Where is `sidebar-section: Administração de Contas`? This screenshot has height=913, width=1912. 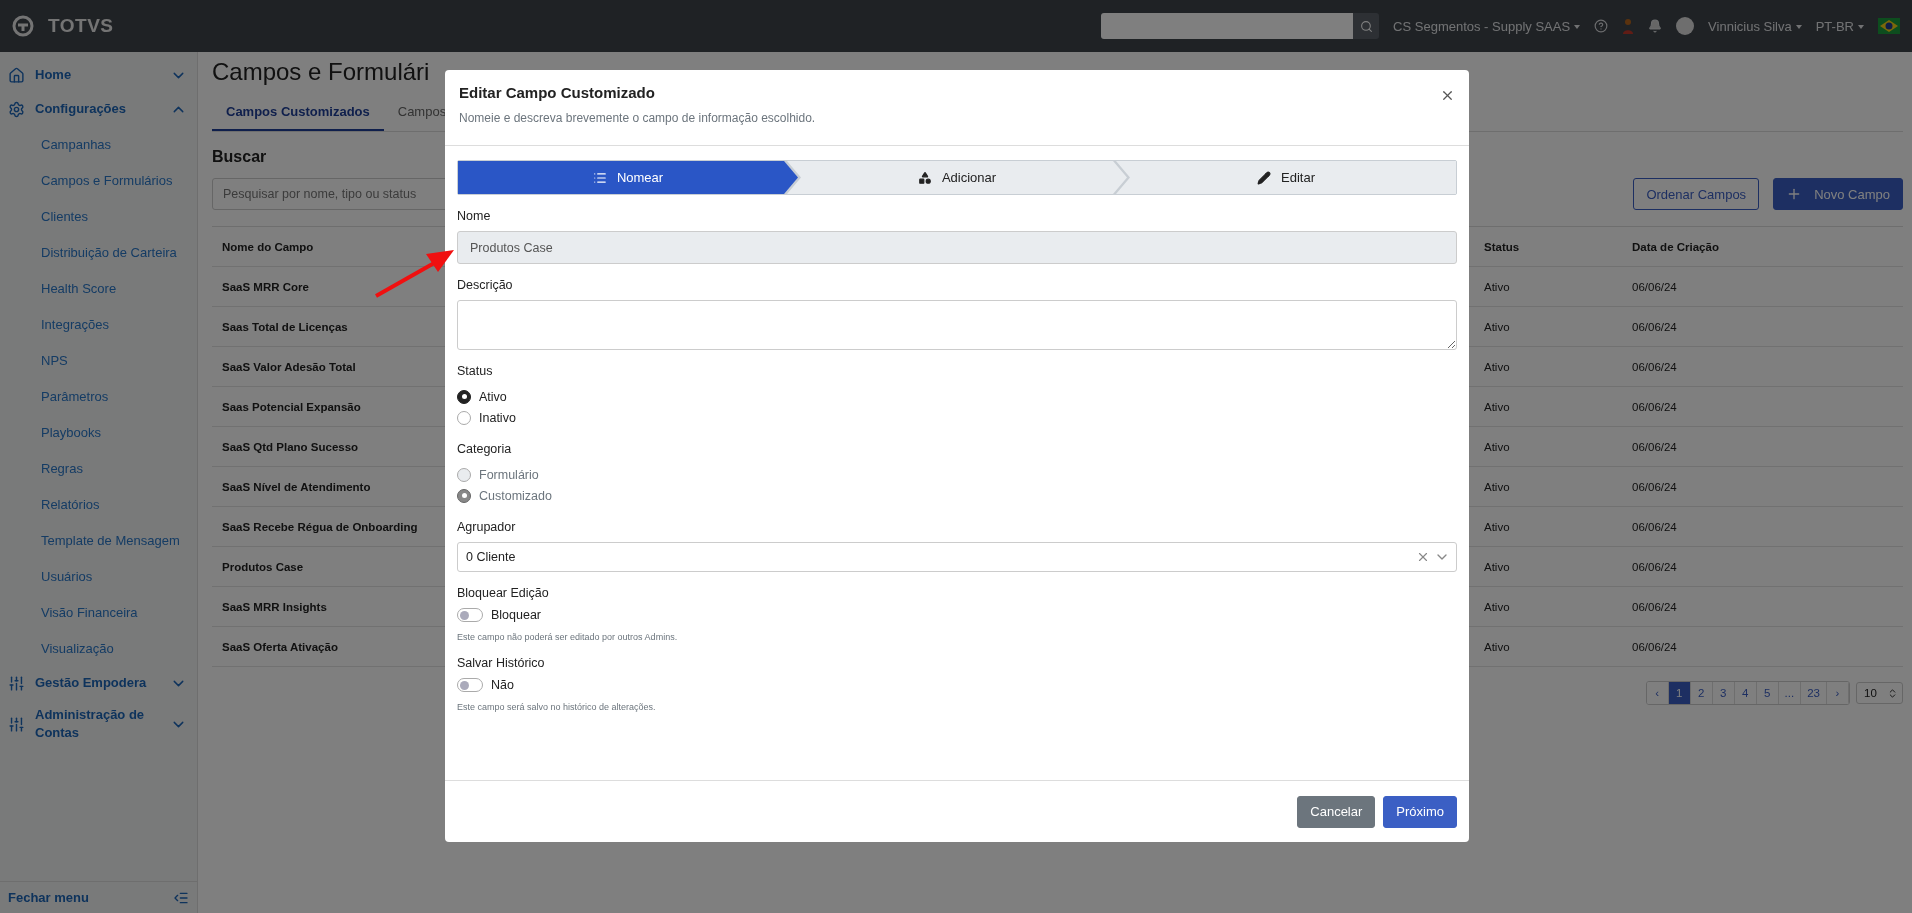
sidebar-section: Administração de Contas is located at coordinates (98, 724).